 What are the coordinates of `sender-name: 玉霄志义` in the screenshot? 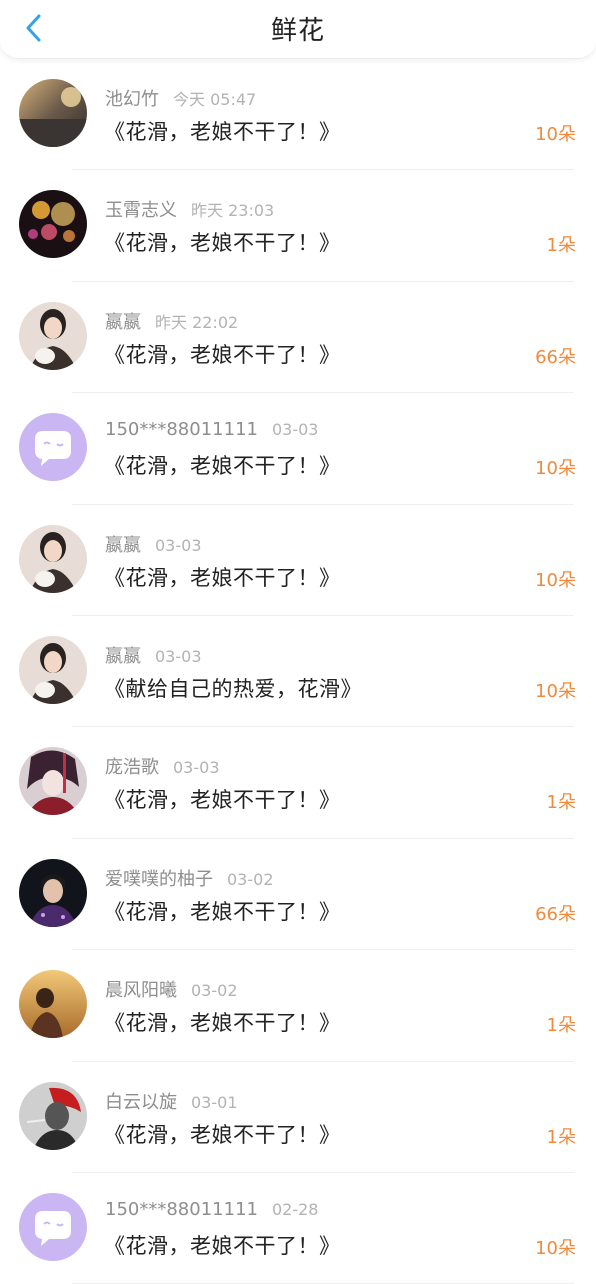 It's located at (141, 210).